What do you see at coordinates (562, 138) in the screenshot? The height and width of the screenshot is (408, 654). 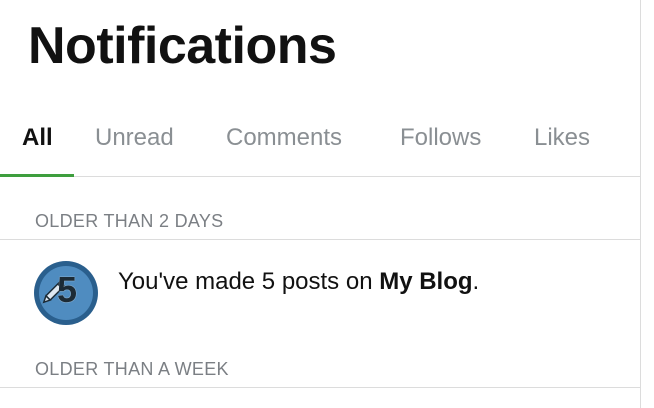 I see `tab-likes: Likes` at bounding box center [562, 138].